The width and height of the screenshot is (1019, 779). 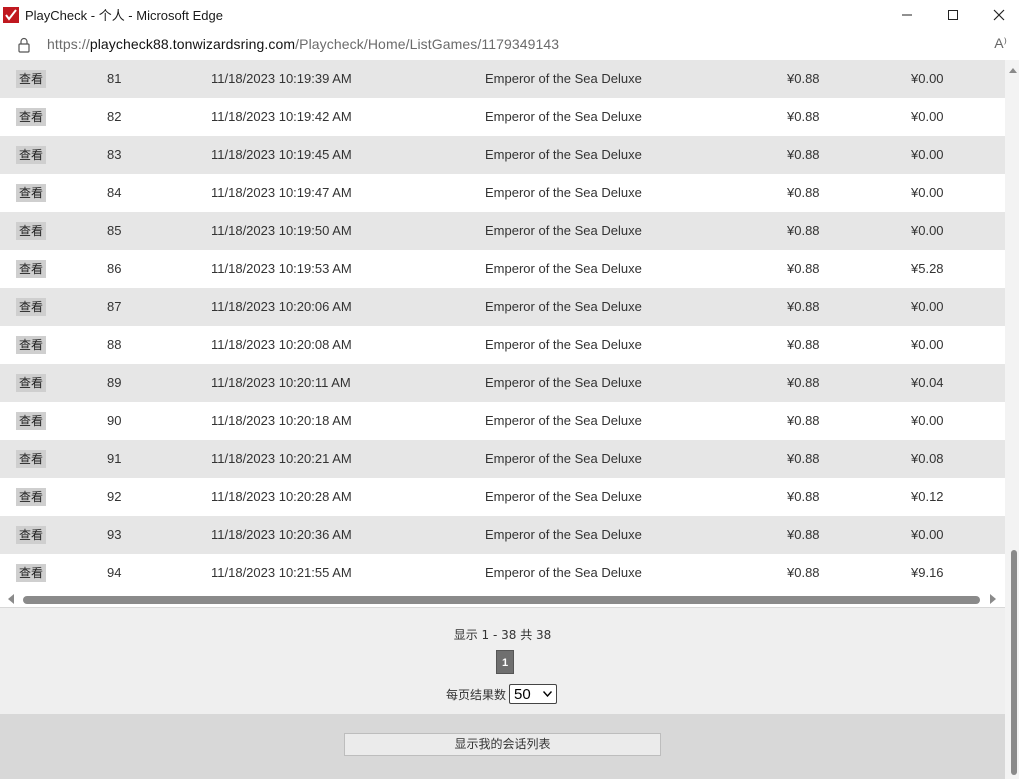 What do you see at coordinates (997, 14) in the screenshot?
I see `close-icon` at bounding box center [997, 14].